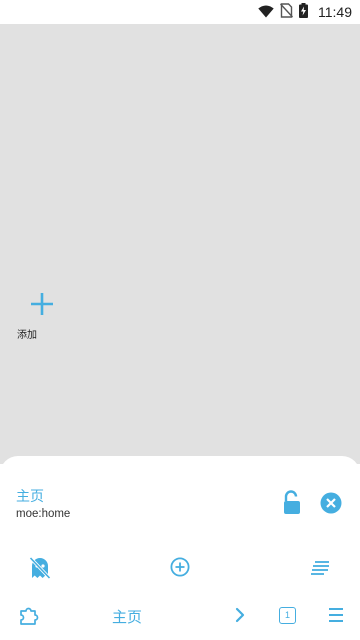  What do you see at coordinates (29, 616) in the screenshot?
I see `puzzle-icon` at bounding box center [29, 616].